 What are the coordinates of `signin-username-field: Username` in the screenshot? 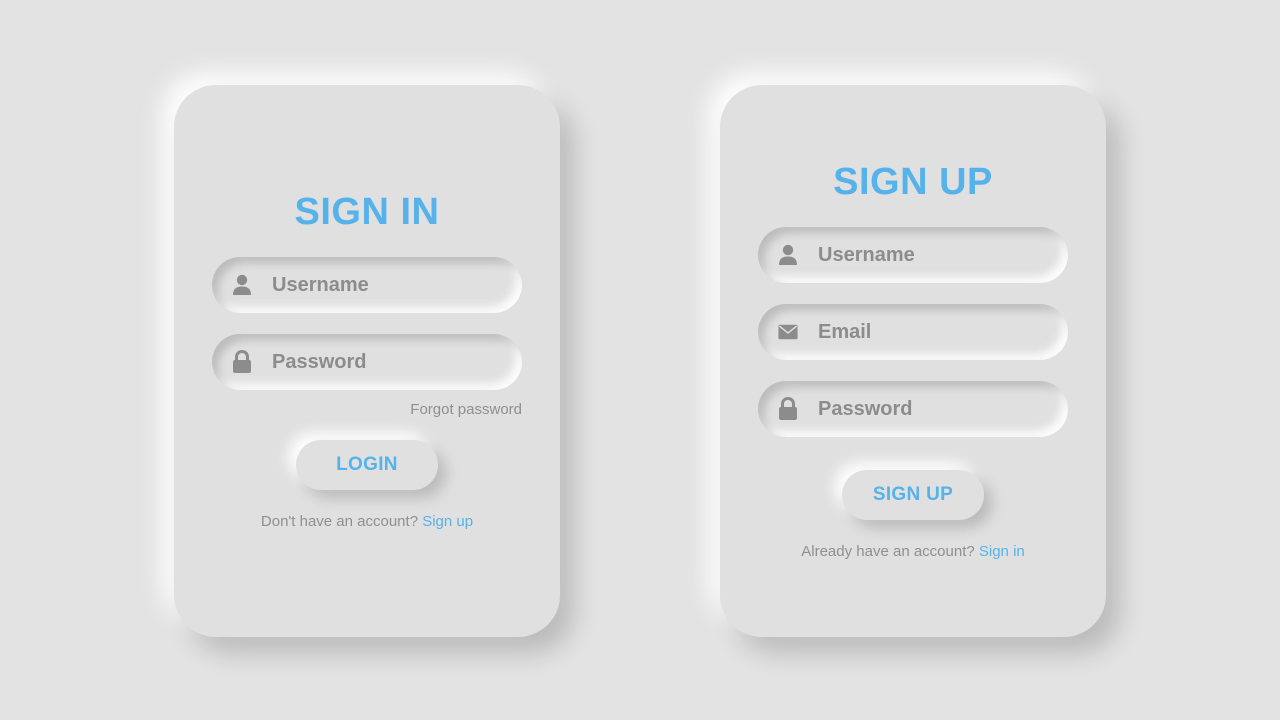 It's located at (367, 285).